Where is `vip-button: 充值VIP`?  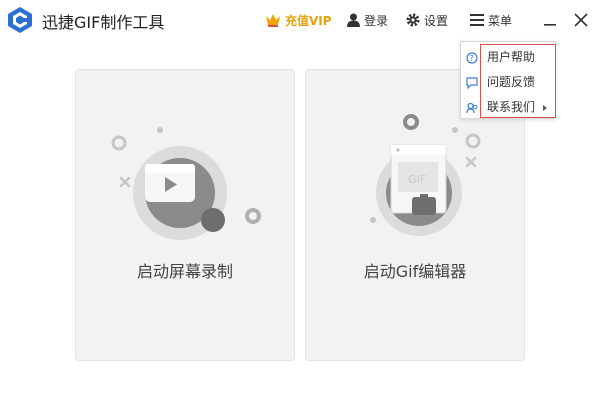 vip-button: 充值VIP is located at coordinates (298, 20).